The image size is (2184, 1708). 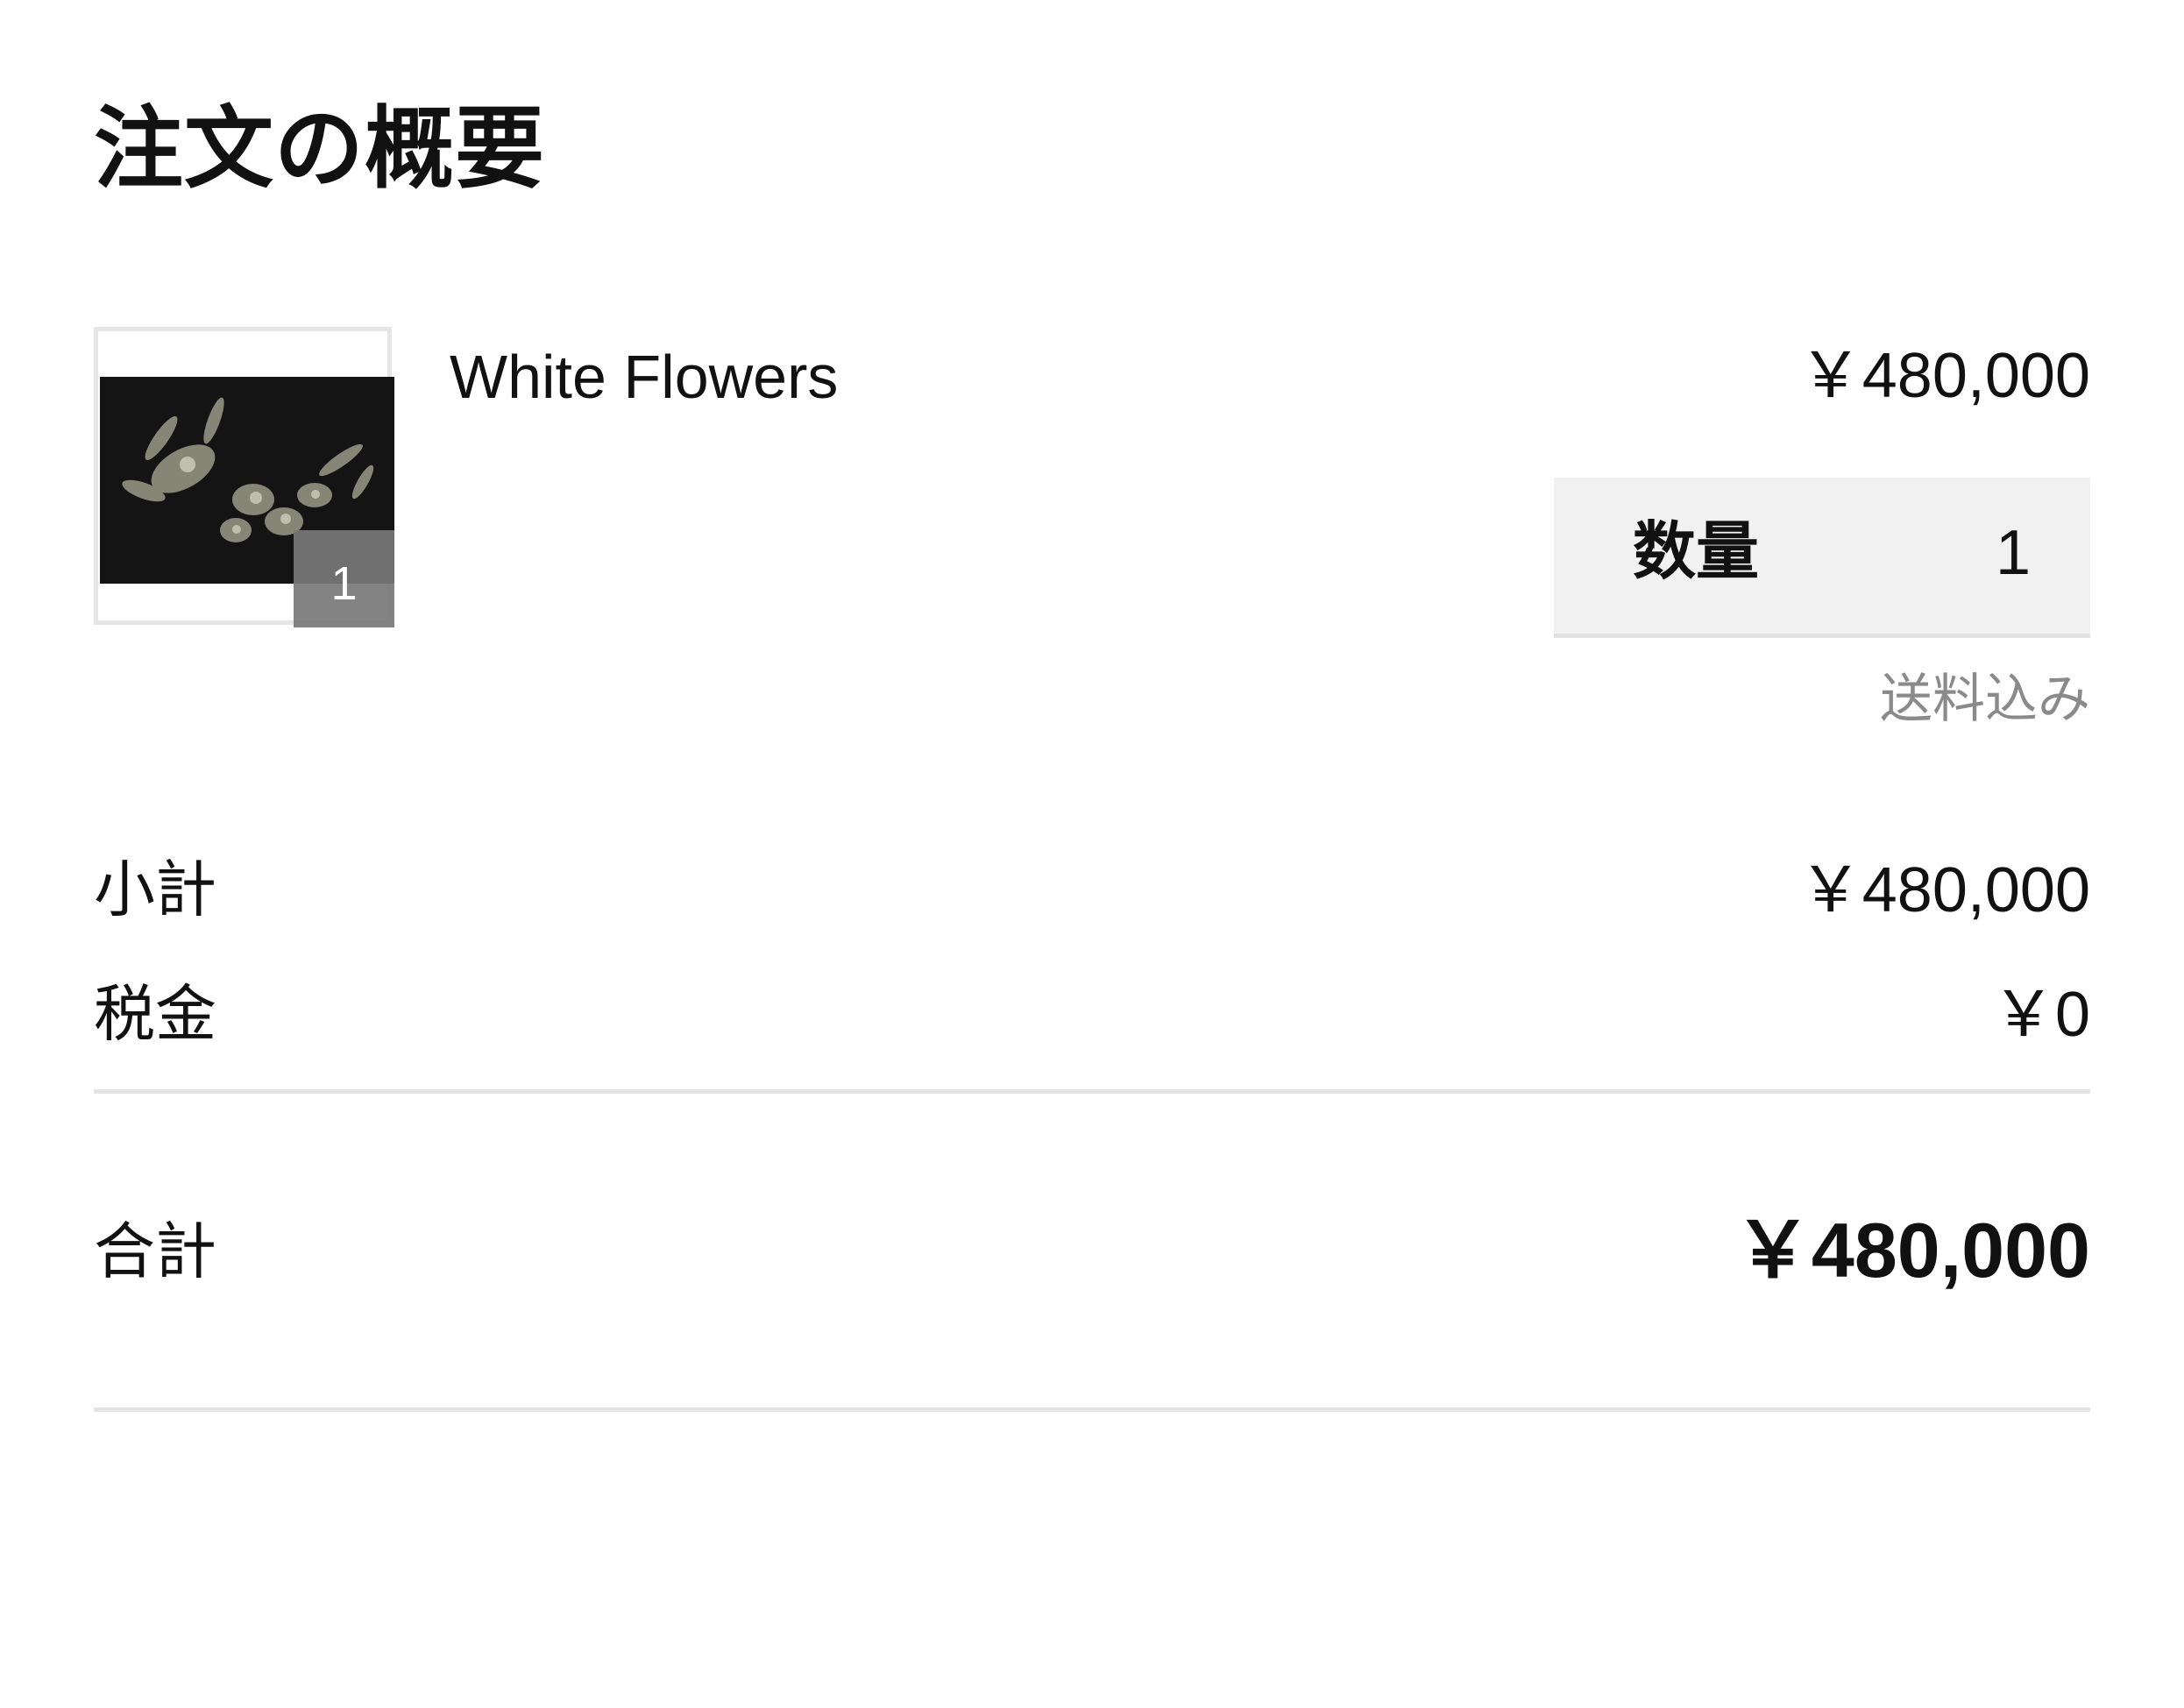 What do you see at coordinates (344, 578) in the screenshot?
I see `item-count-badge: 1` at bounding box center [344, 578].